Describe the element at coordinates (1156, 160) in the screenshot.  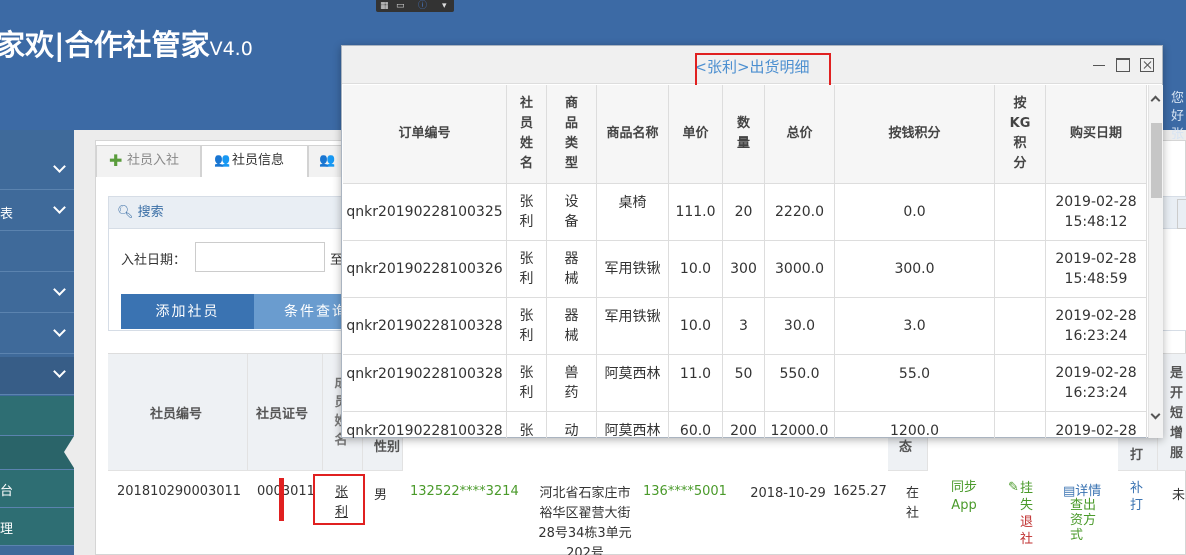
I see `scroll-thumb` at that location.